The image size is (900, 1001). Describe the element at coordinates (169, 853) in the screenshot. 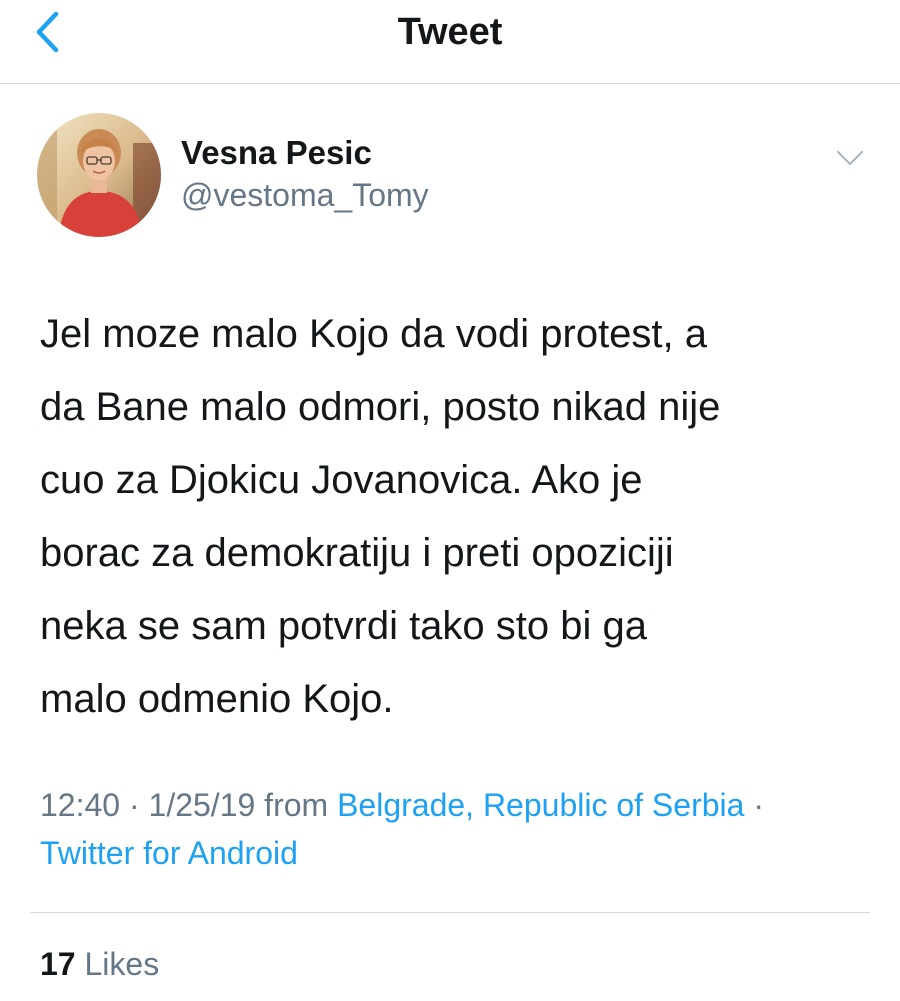

I see `source-app-link: Twitter for Android` at that location.